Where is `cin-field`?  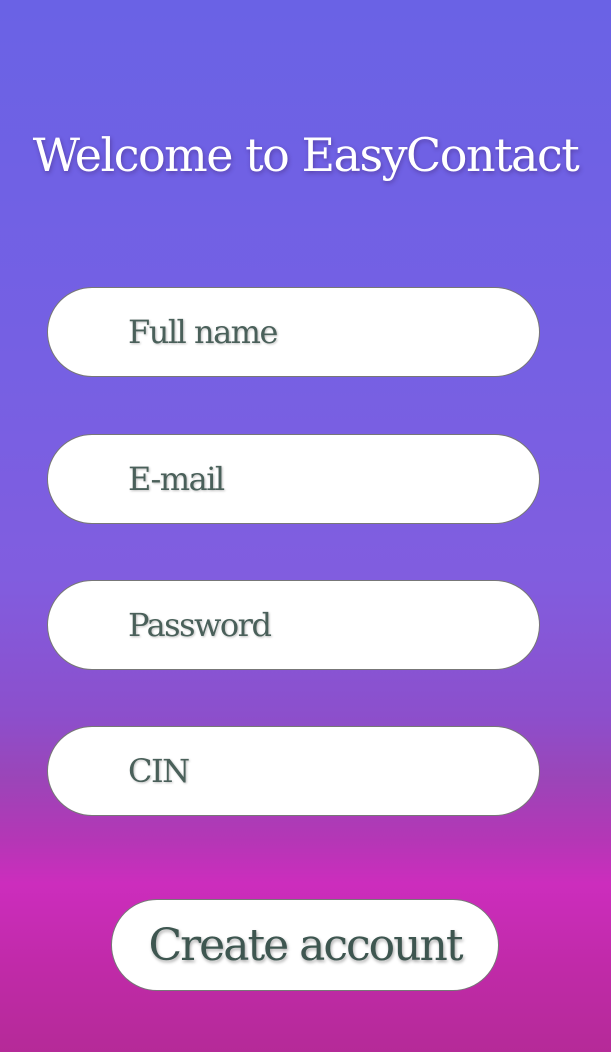 cin-field is located at coordinates (293, 771).